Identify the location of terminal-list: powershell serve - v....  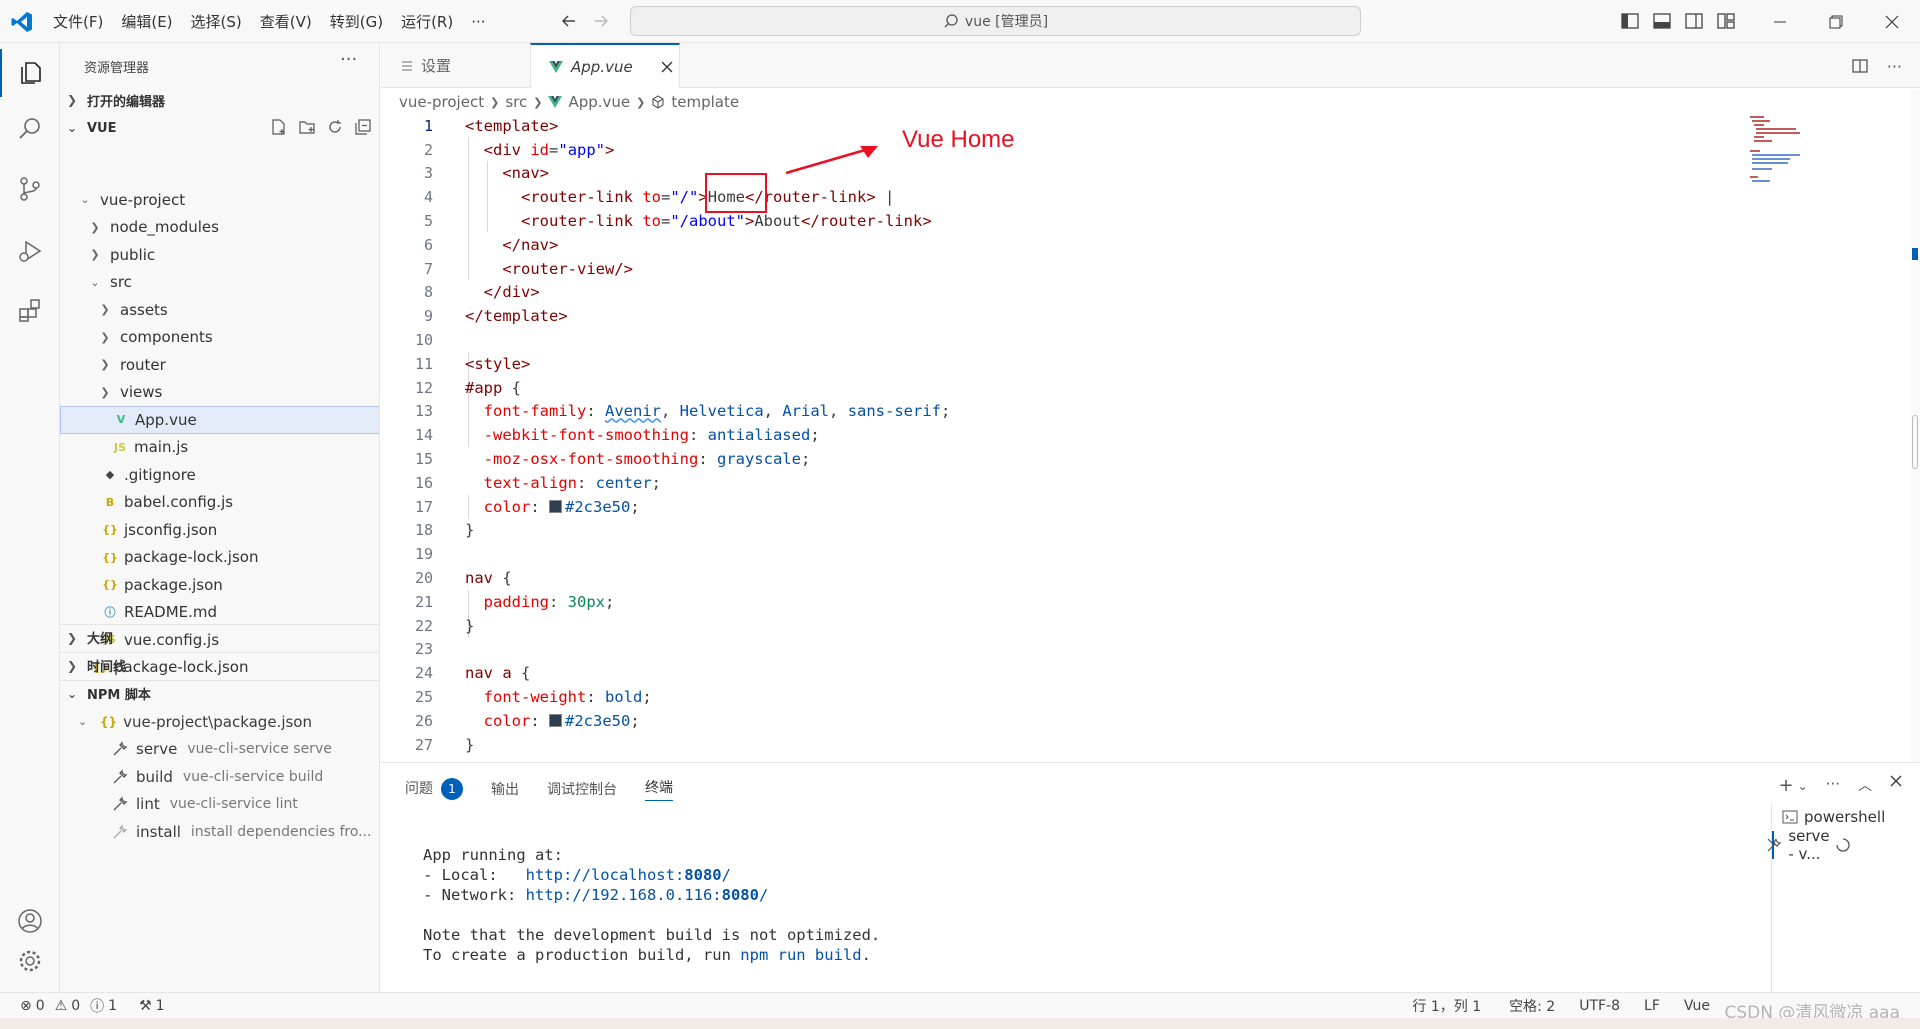
(1843, 898).